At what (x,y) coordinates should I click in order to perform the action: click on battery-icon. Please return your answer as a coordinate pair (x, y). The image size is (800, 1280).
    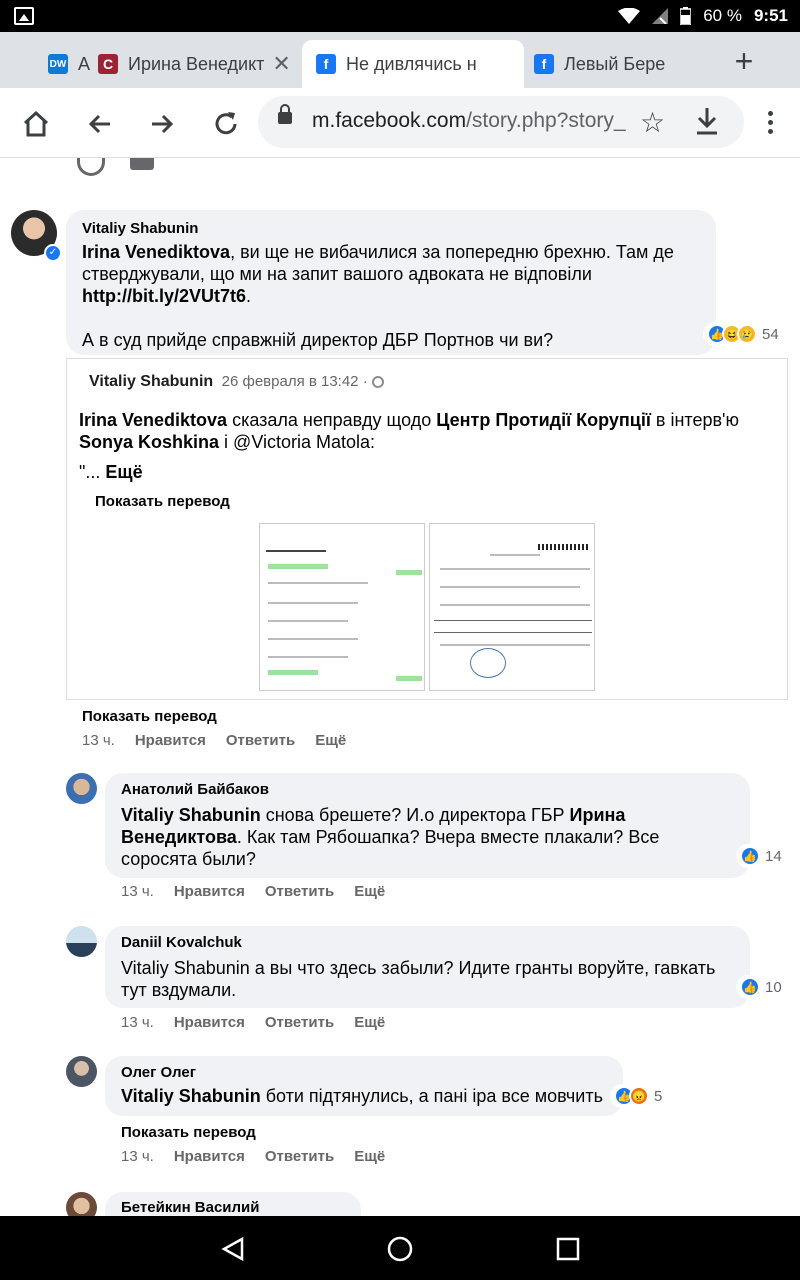
    Looking at the image, I should click on (686, 16).